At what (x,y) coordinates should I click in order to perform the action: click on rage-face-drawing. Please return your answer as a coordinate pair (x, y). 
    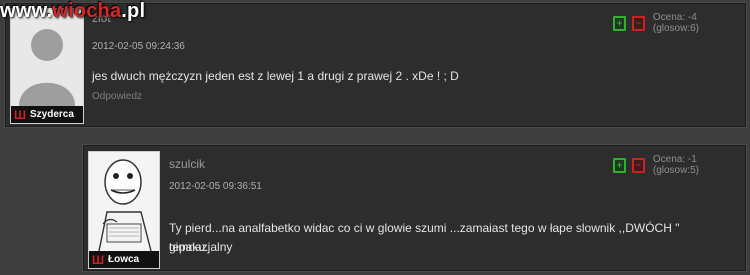
    Looking at the image, I should click on (124, 201).